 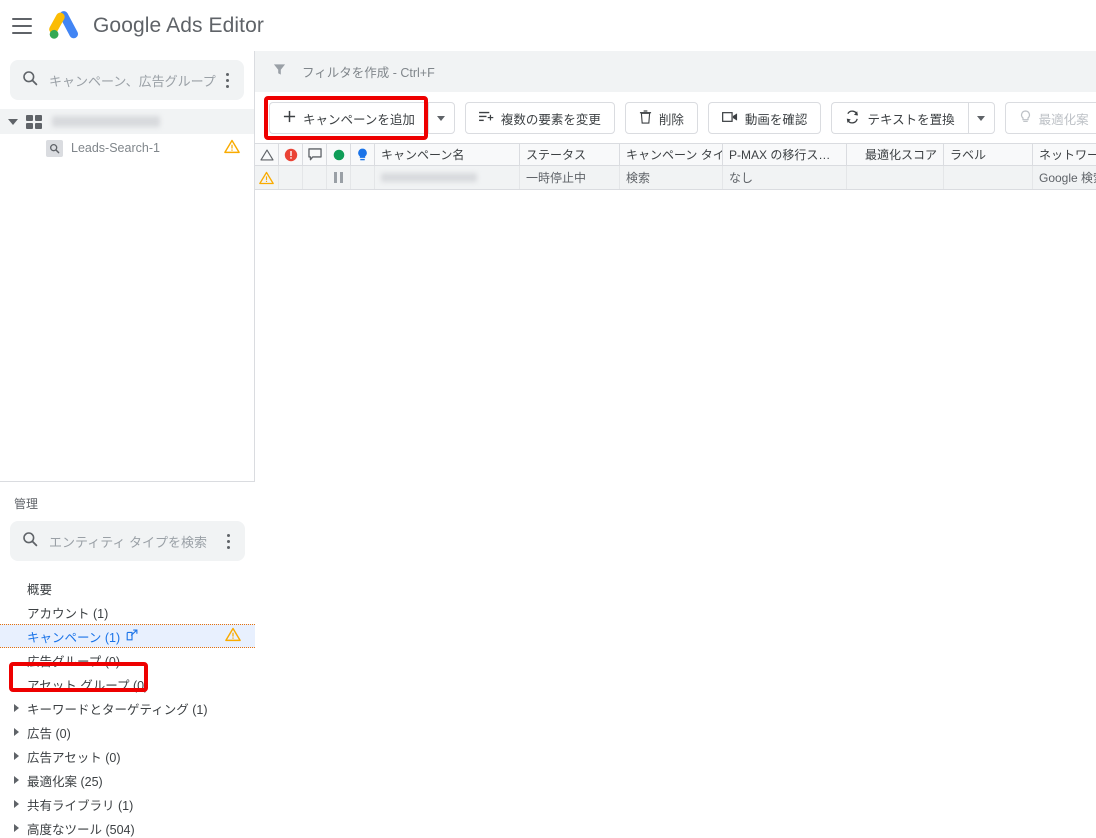 I want to click on add-campaign-dropdown-button, so click(x=441, y=118).